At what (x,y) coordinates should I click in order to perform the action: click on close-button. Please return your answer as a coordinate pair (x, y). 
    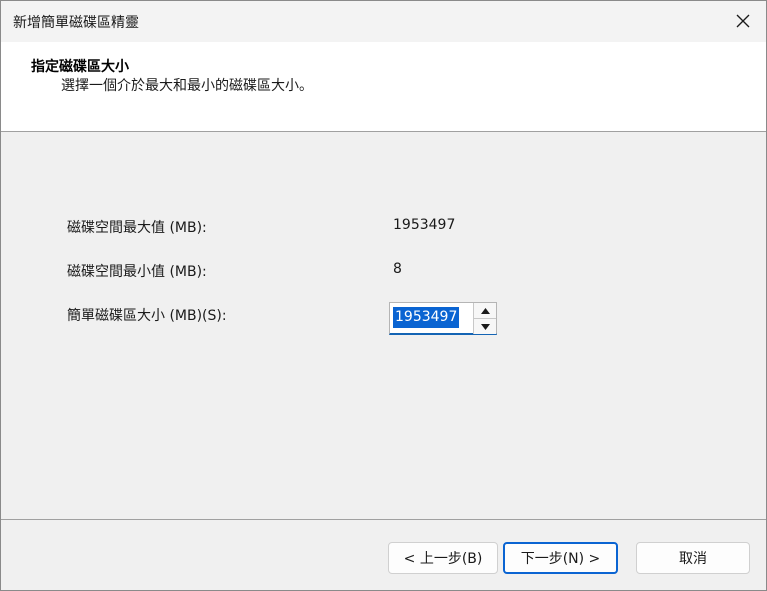
    Looking at the image, I should click on (743, 21).